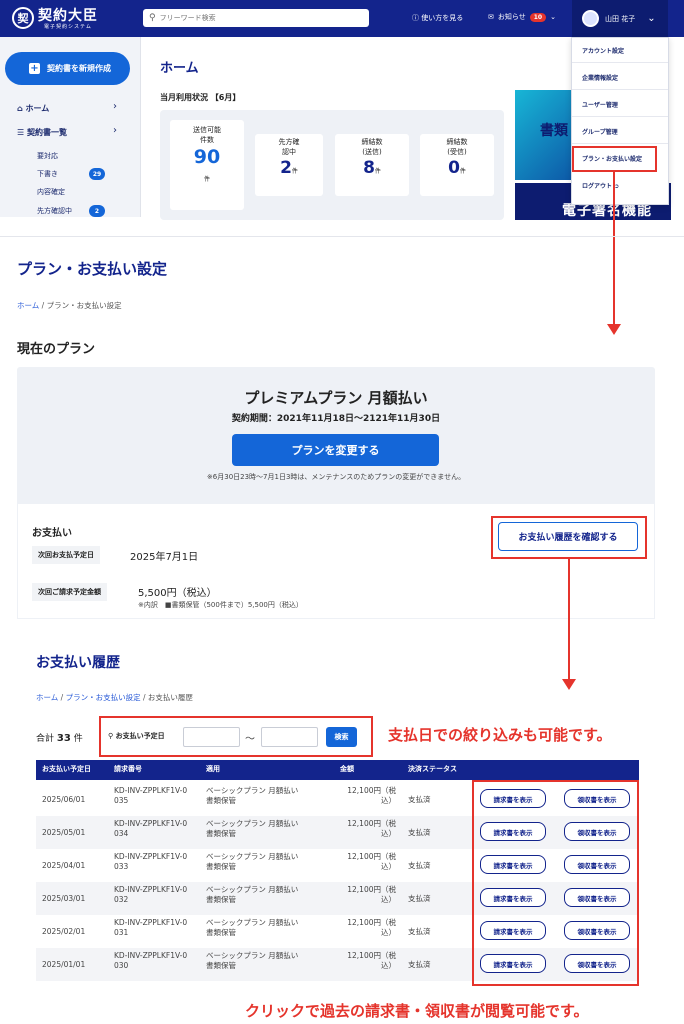 This screenshot has height=1024, width=684. Describe the element at coordinates (78, 663) in the screenshot. I see `history-page-title: お支払い履歴` at that location.